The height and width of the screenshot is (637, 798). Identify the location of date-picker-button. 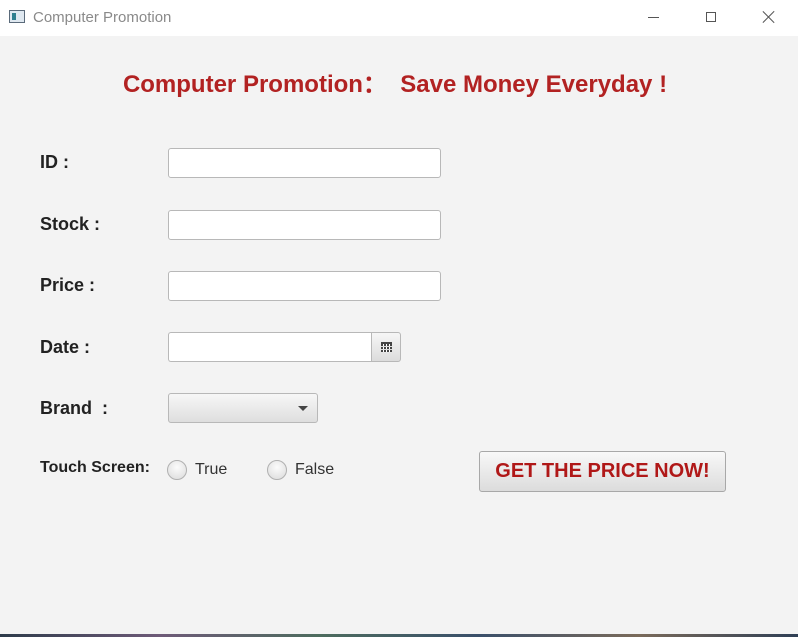
(386, 347).